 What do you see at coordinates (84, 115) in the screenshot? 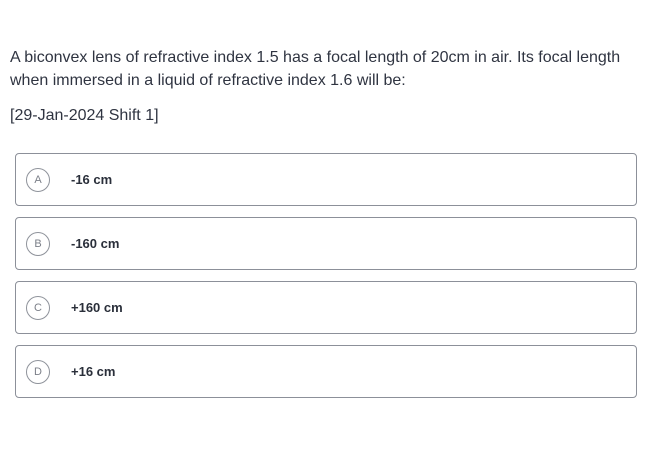
I see `question-source: [29-Jan-2024 Shift 1]` at bounding box center [84, 115].